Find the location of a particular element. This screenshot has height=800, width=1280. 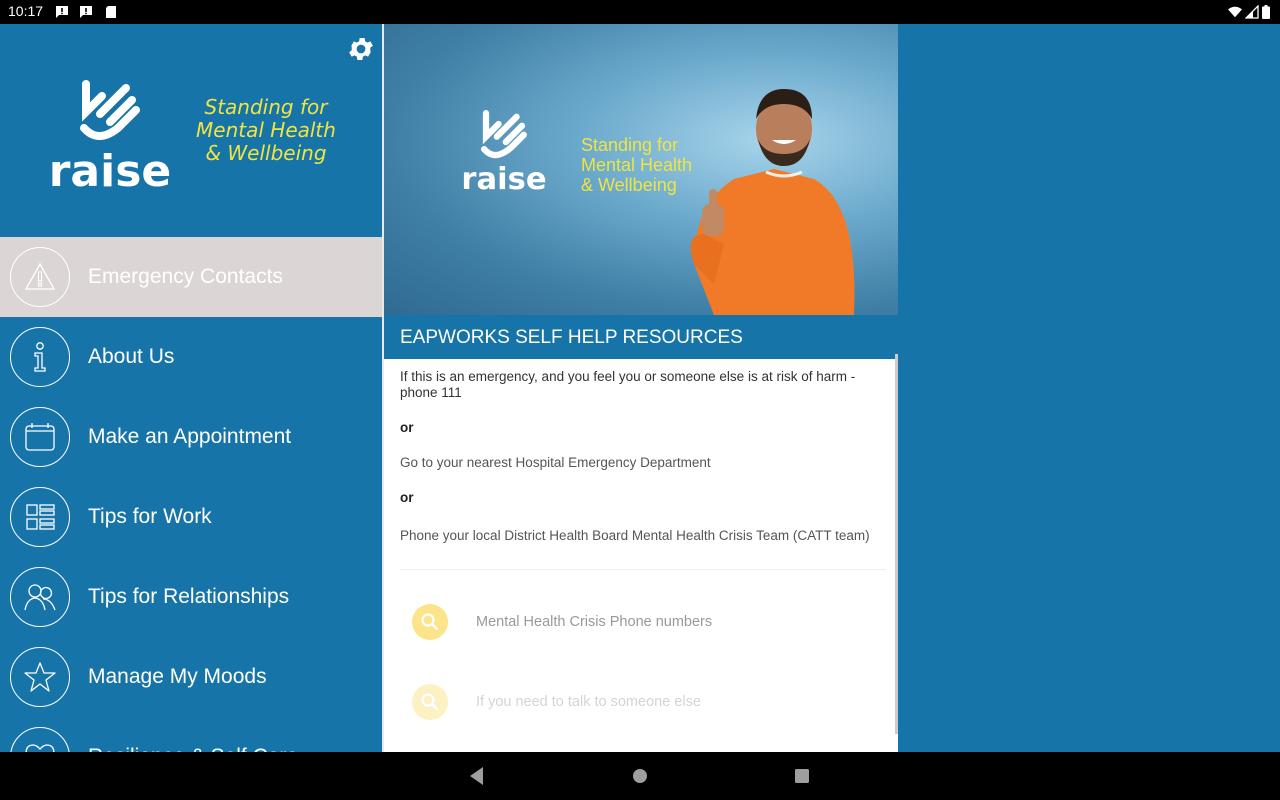

calendar-icon is located at coordinates (40, 437).